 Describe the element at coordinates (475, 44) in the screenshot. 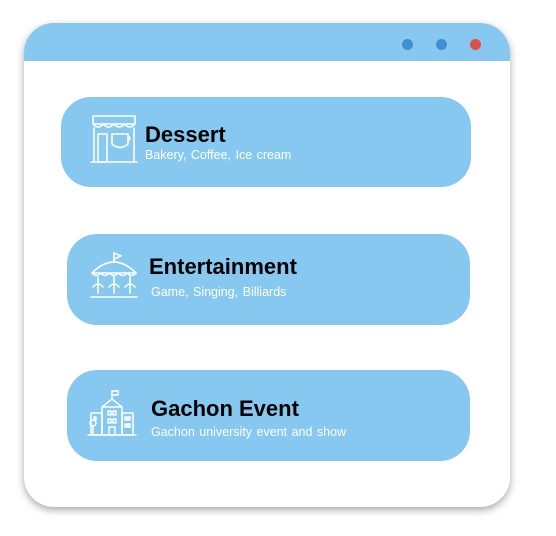

I see `window-dot-red` at that location.